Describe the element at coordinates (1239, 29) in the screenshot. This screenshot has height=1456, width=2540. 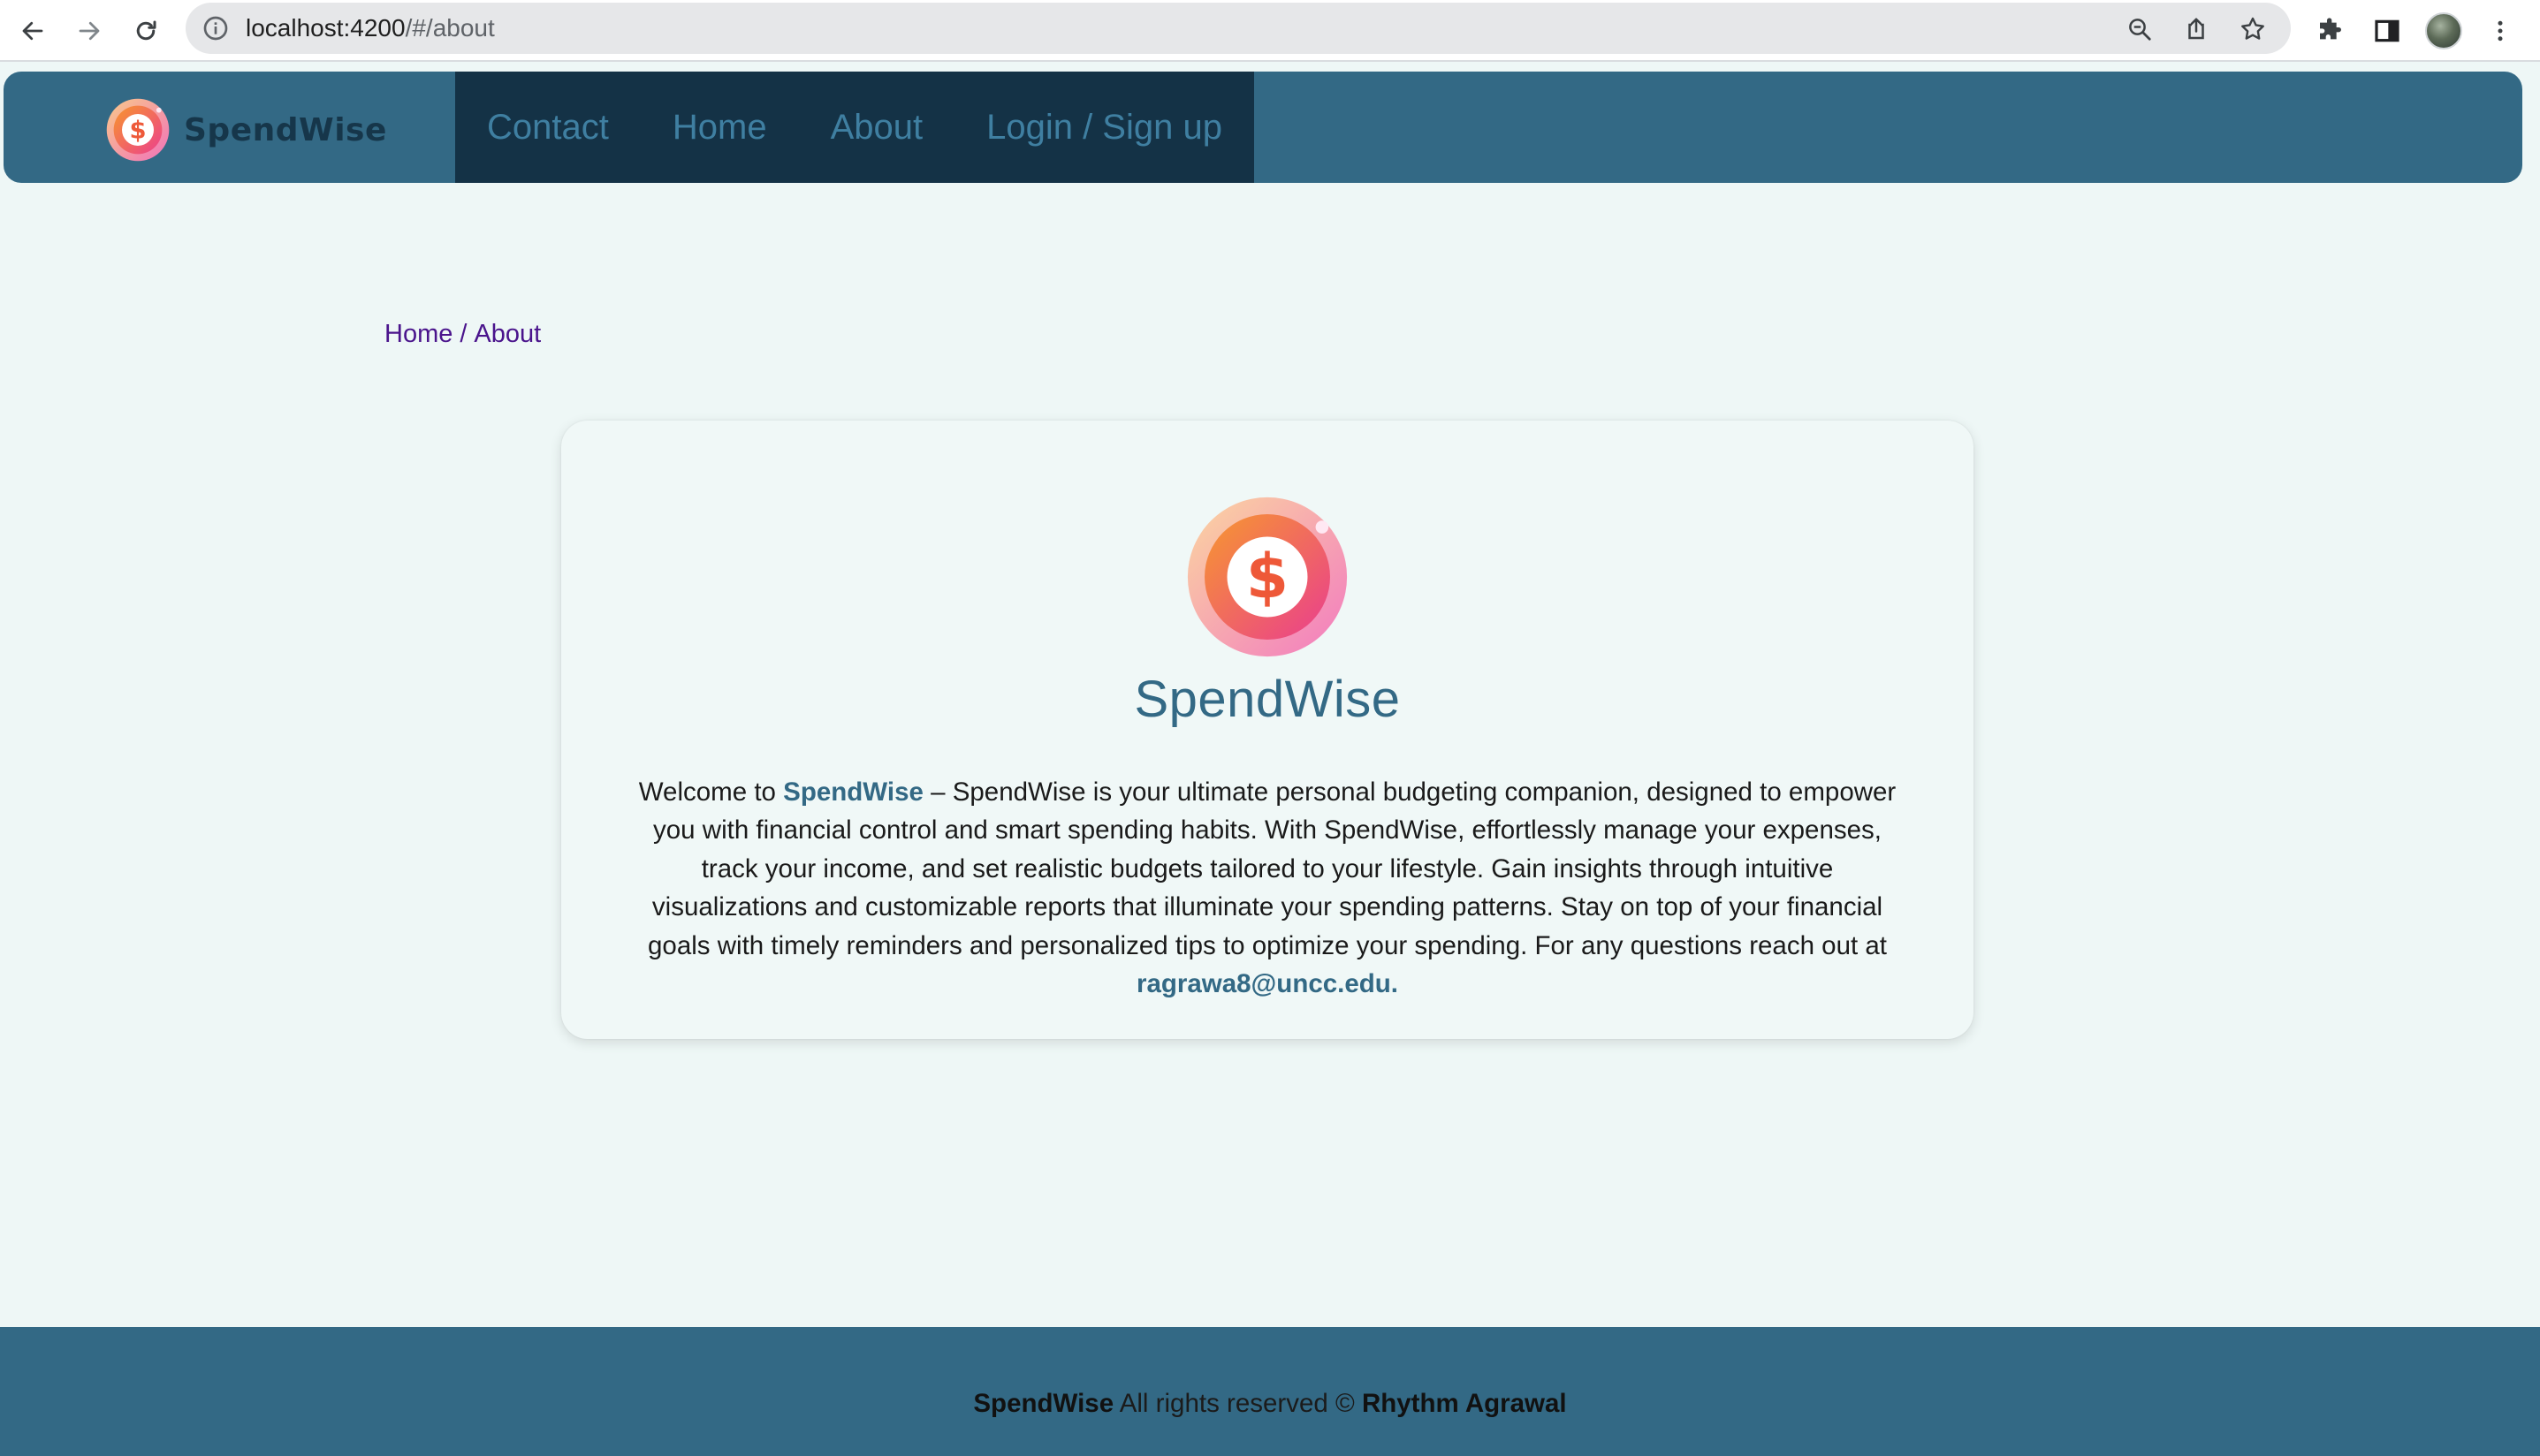
I see `address-bar: localhost:4200/#/about` at that location.